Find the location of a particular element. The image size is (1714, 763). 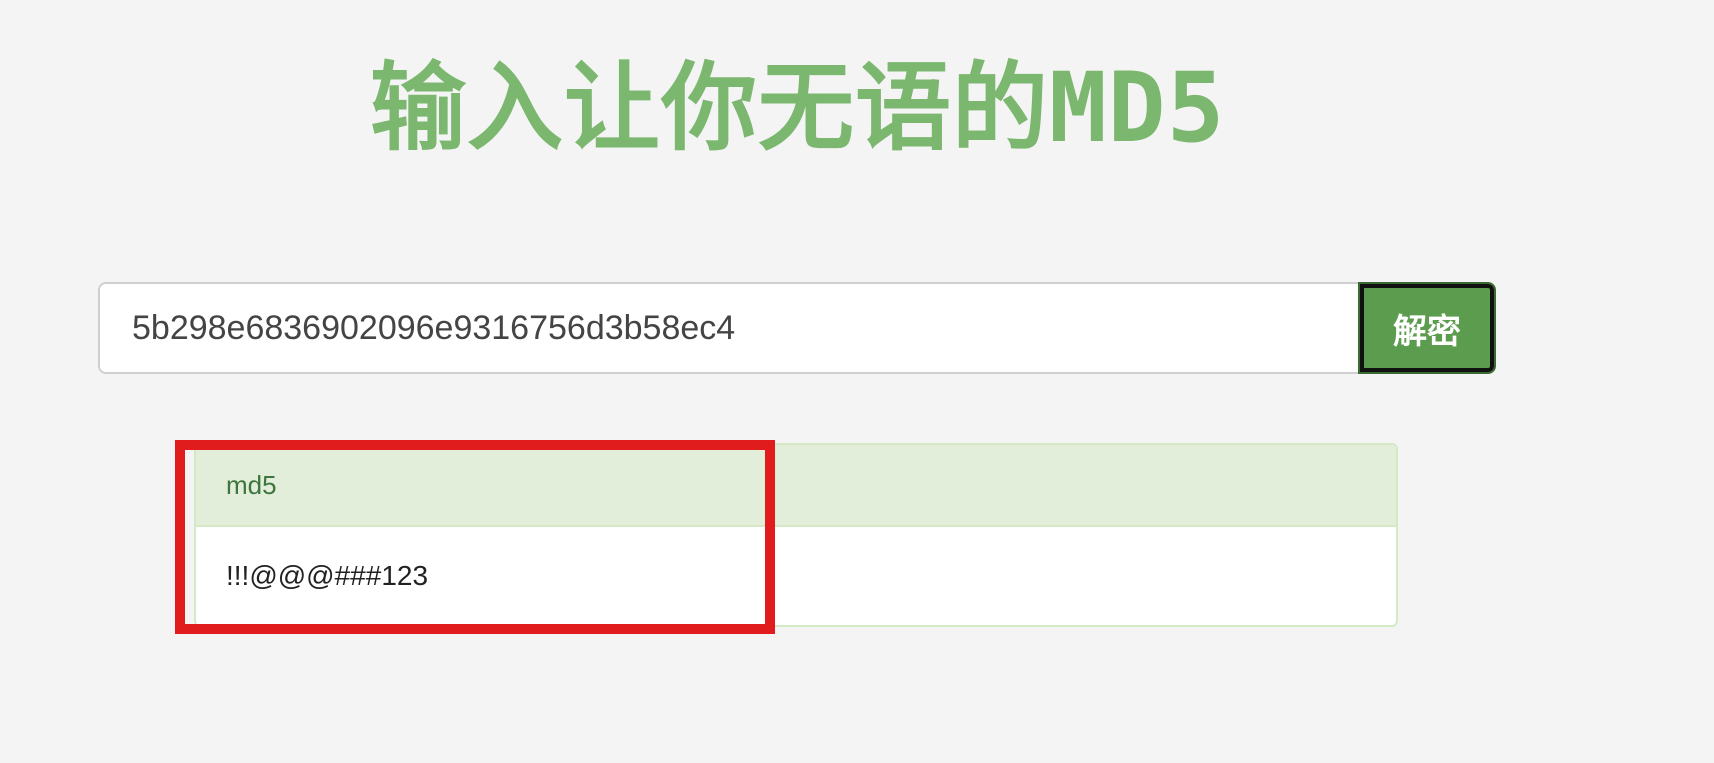

search-group: 解密 is located at coordinates (797, 328).